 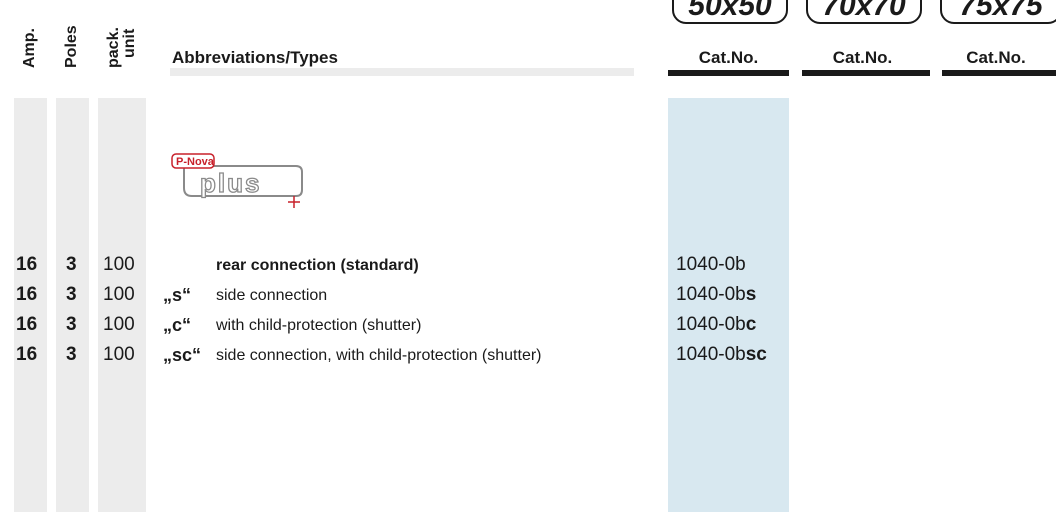 What do you see at coordinates (317, 265) in the screenshot?
I see `type-description: rear connection (standard)` at bounding box center [317, 265].